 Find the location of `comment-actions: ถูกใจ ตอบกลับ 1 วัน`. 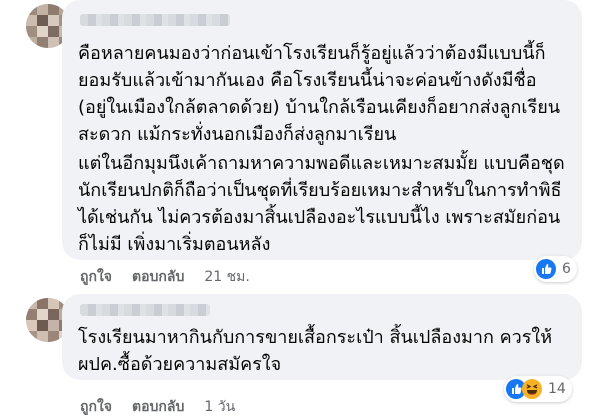

comment-actions: ถูกใจ ตอบกลับ 1 วัน is located at coordinates (157, 407).